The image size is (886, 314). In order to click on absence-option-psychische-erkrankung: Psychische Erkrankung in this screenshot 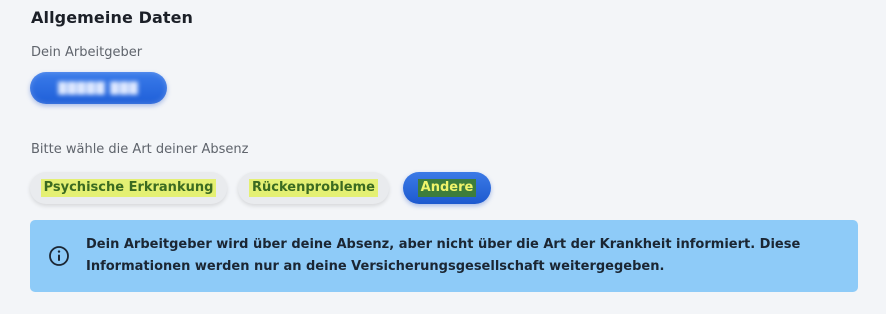, I will do `click(128, 188)`.